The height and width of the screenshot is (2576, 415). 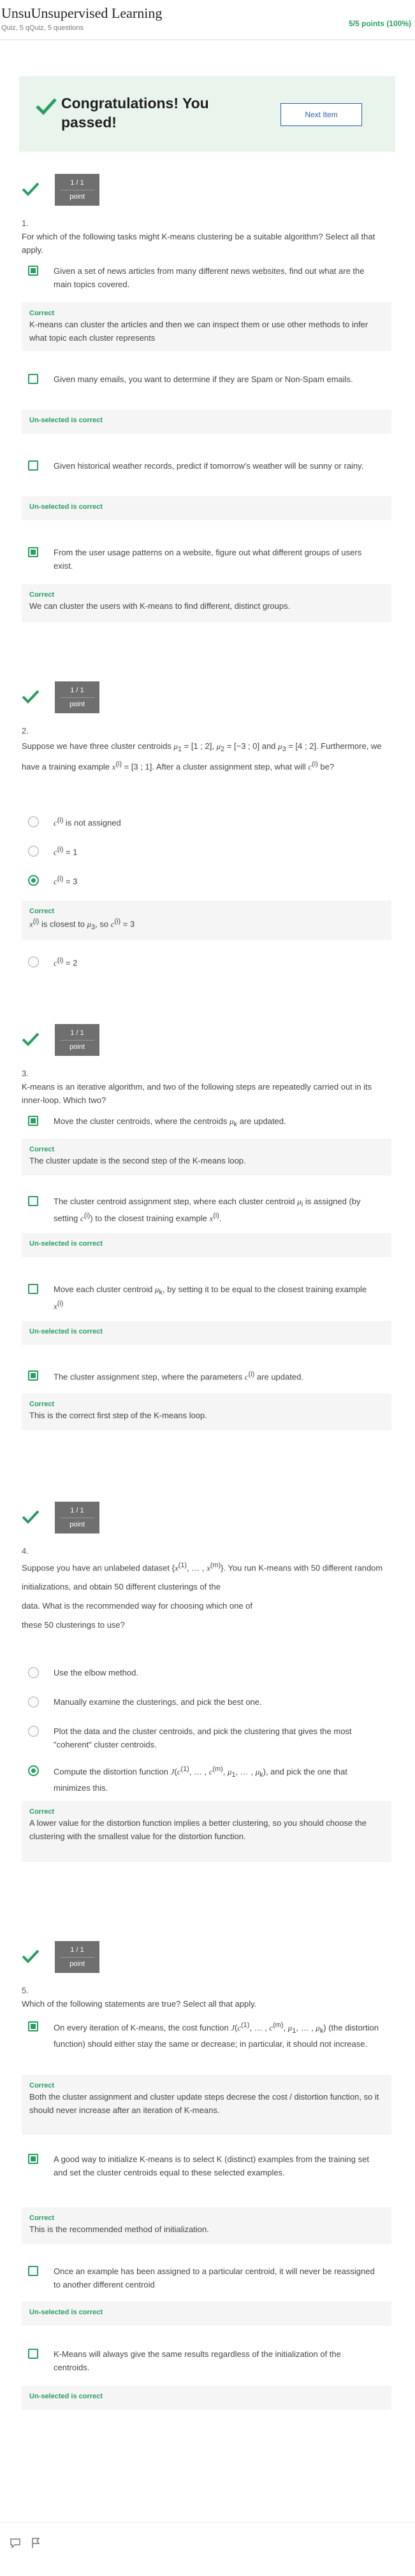 I want to click on passed-banner: Congratulations! You passed! Next Item, so click(x=207, y=114).